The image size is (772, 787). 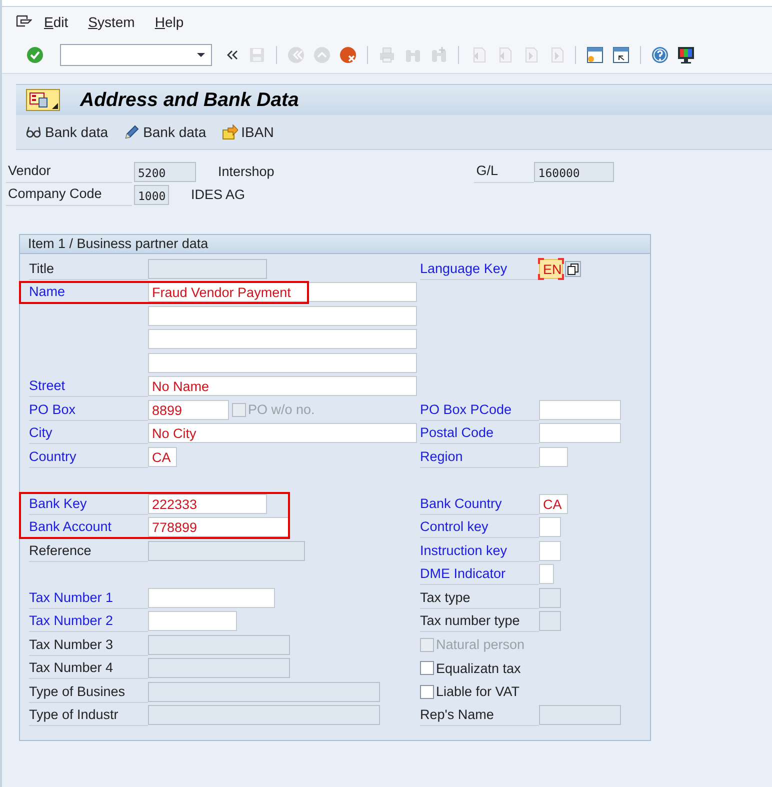 What do you see at coordinates (201, 55) in the screenshot?
I see `dropdown-icon` at bounding box center [201, 55].